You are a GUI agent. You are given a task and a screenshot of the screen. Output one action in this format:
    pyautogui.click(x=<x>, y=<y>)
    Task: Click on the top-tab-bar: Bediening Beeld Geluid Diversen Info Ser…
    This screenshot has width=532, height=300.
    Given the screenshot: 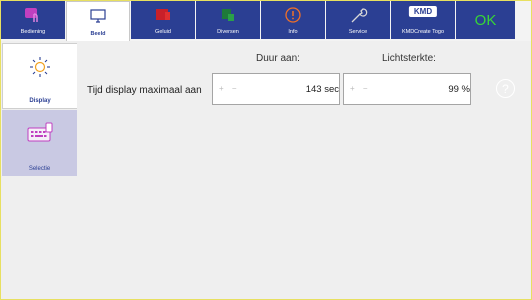 What is the action you would take?
    pyautogui.click(x=266, y=21)
    